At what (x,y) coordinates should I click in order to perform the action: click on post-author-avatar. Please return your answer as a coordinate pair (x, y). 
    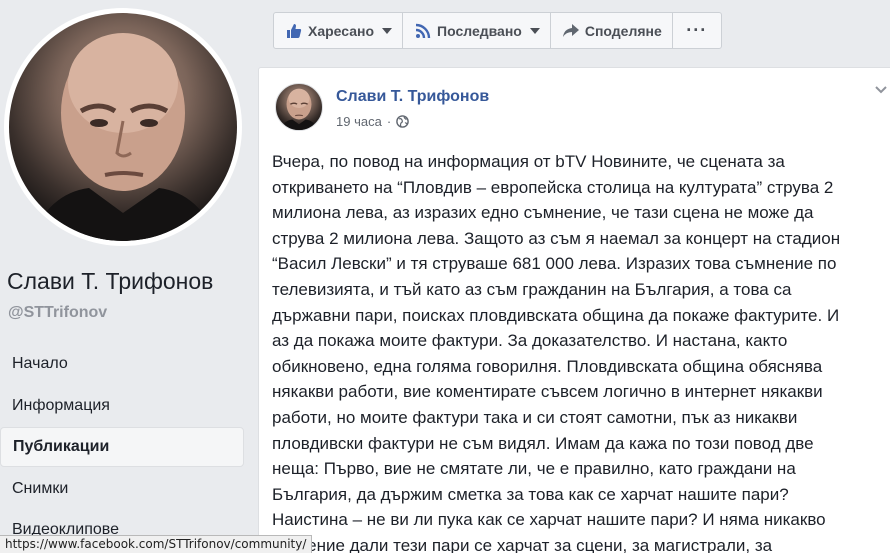
    Looking at the image, I should click on (299, 107).